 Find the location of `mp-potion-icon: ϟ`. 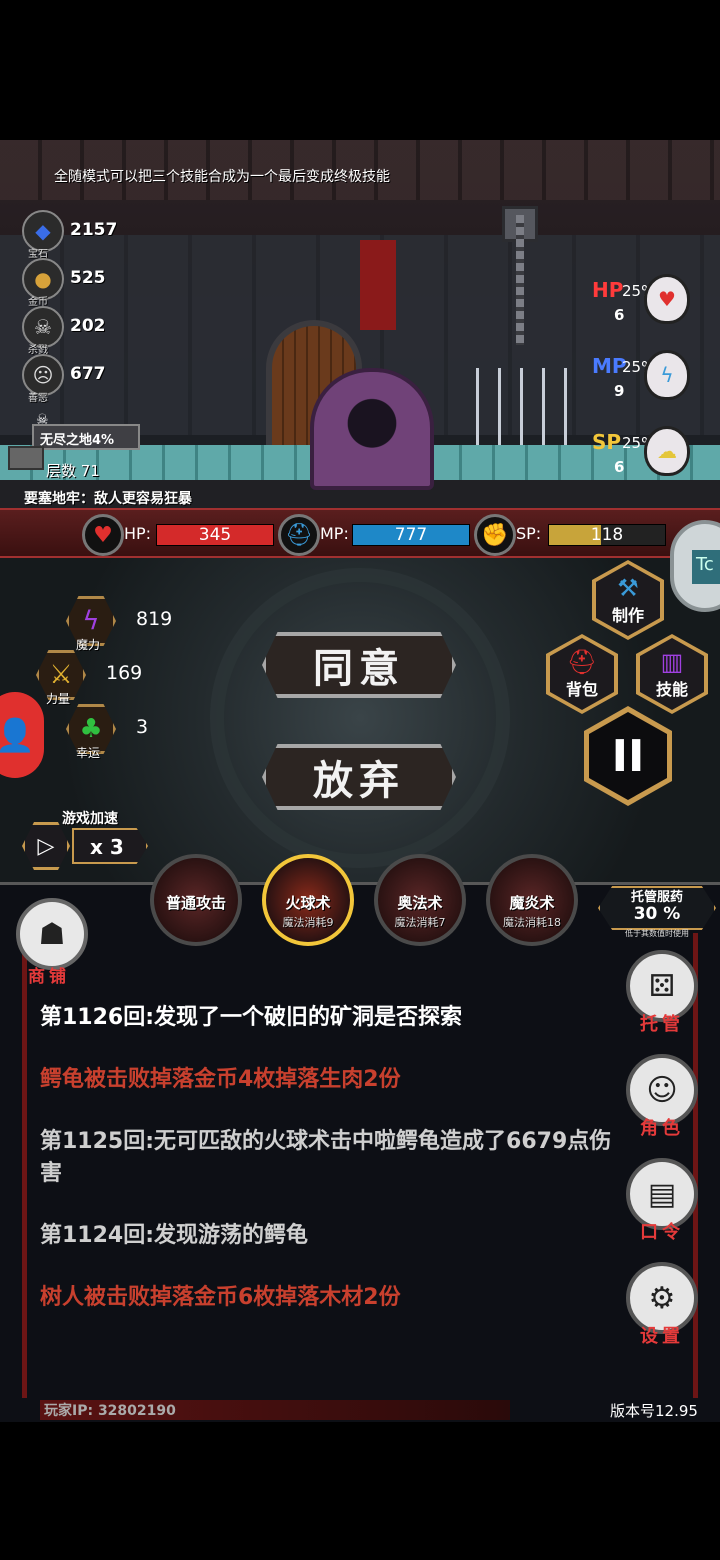

mp-potion-icon: ϟ is located at coordinates (667, 375).